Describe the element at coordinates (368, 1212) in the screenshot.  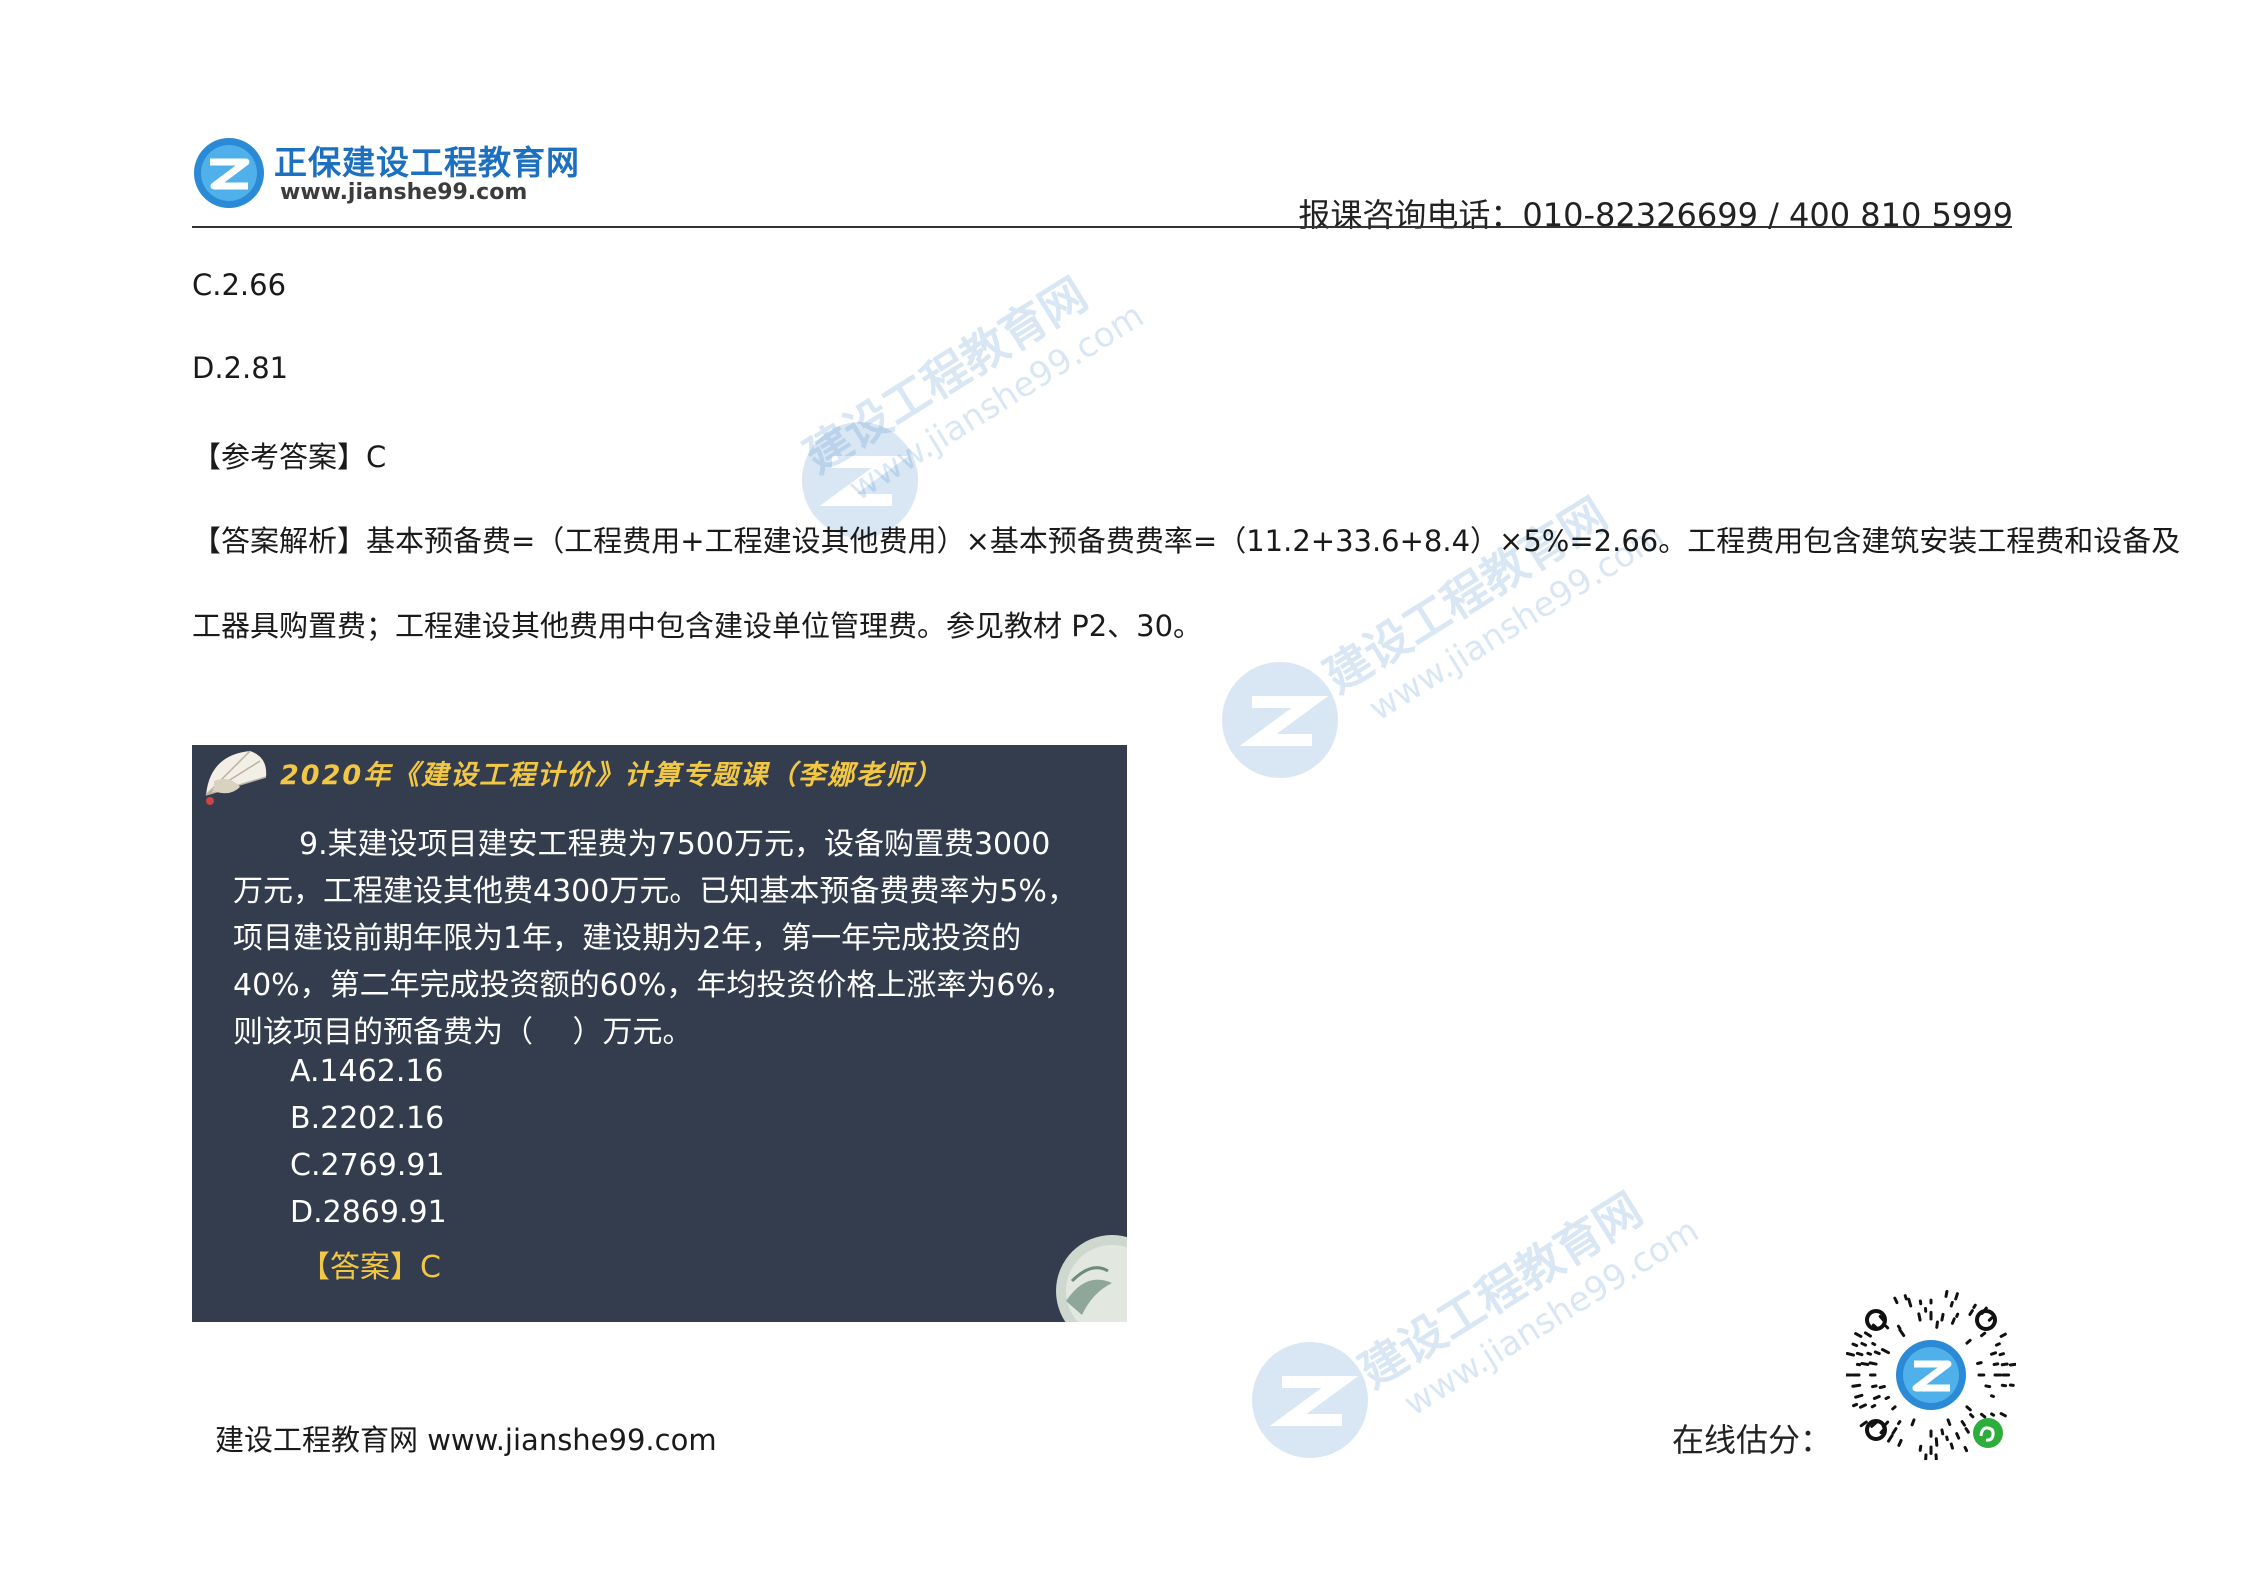
I see `slide-option: D.2869.91` at that location.